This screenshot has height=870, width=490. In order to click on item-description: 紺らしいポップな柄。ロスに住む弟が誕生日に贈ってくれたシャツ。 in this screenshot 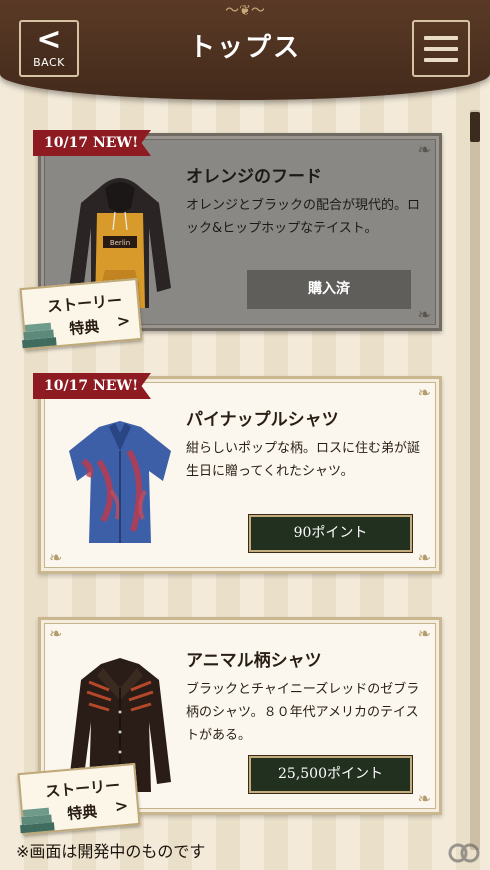, I will do `click(303, 460)`.